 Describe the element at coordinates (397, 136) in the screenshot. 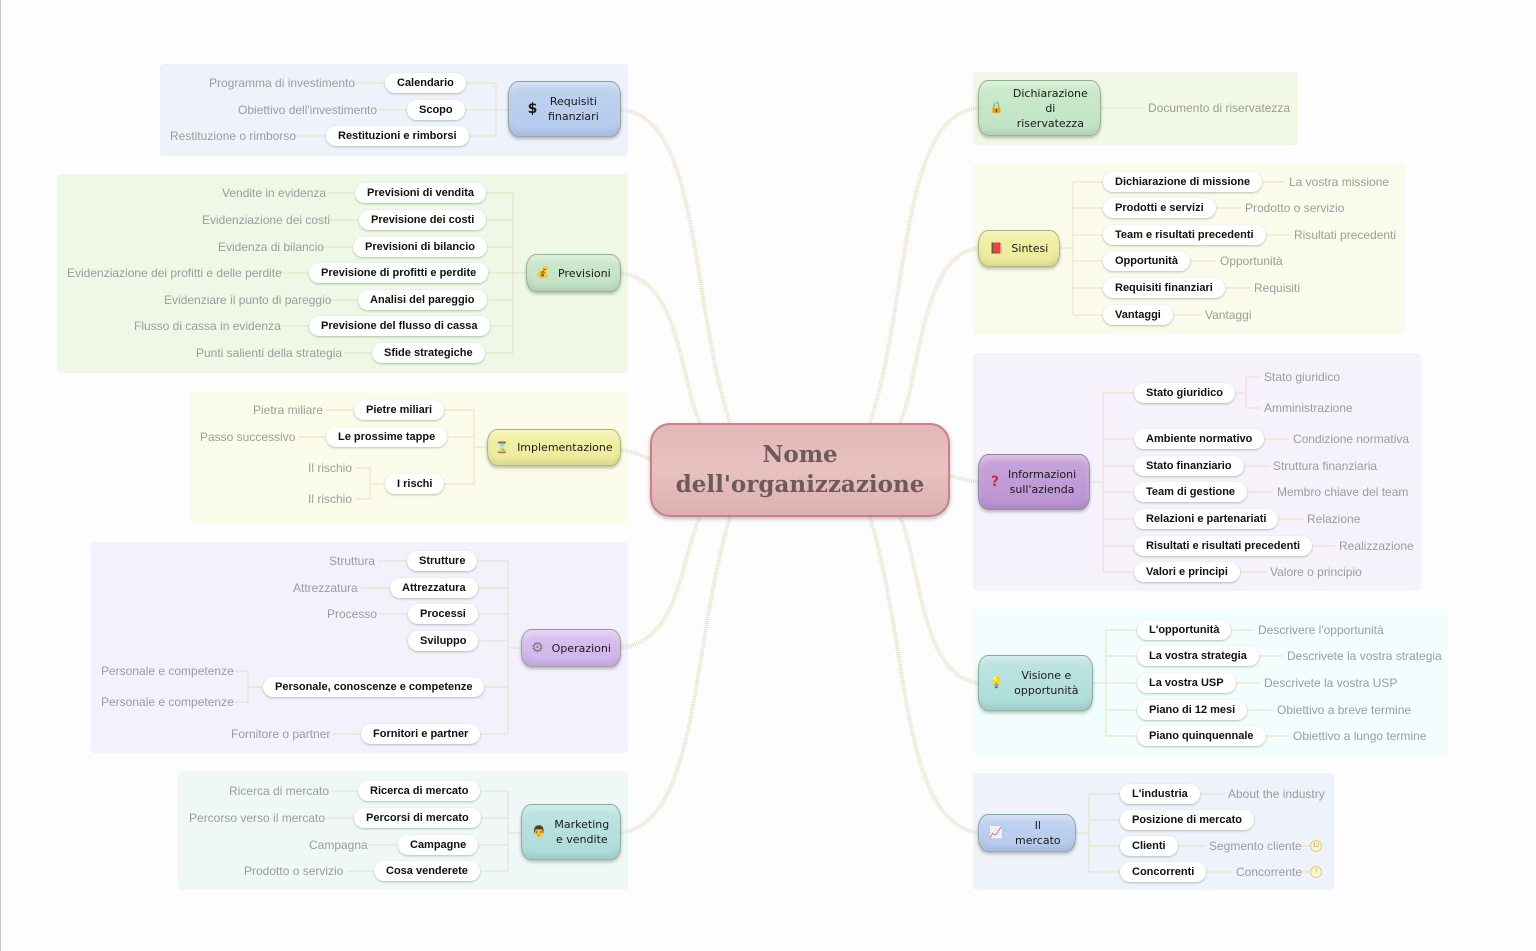

I see `topic-restituzioni: Restituzioni e rimborsi` at that location.